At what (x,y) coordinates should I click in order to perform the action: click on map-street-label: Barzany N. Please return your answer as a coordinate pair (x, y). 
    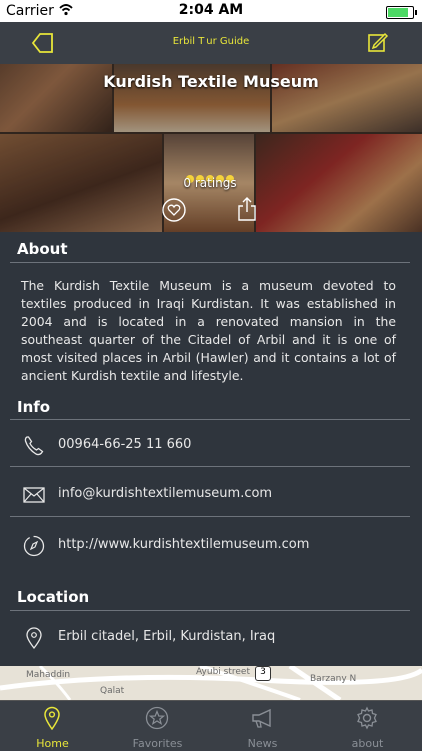
    Looking at the image, I should click on (333, 679).